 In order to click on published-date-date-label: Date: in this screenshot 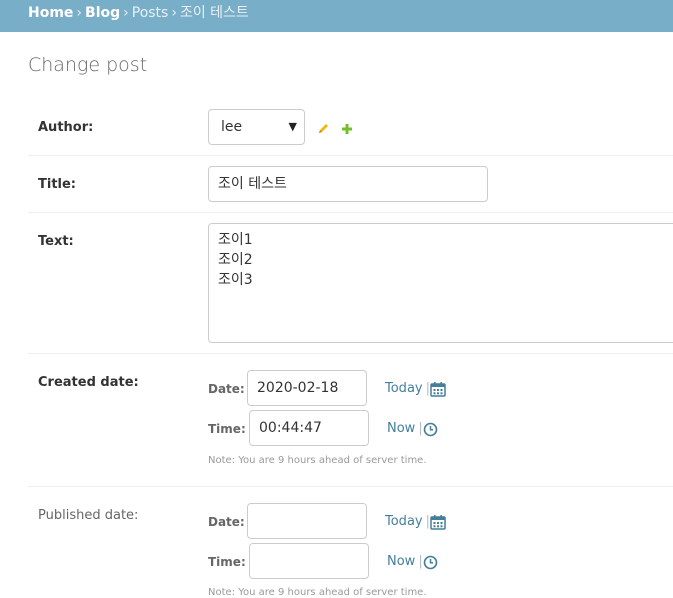, I will do `click(226, 522)`.